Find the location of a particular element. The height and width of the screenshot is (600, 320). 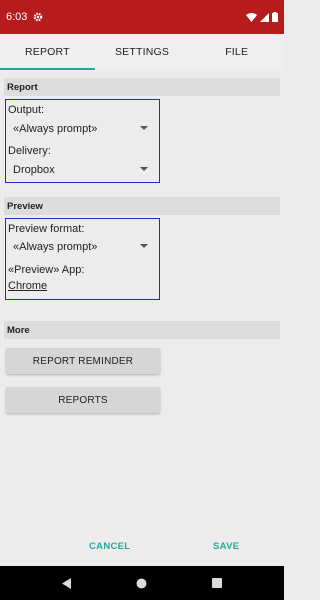

output-value: «Always prompt» is located at coordinates (55, 129).